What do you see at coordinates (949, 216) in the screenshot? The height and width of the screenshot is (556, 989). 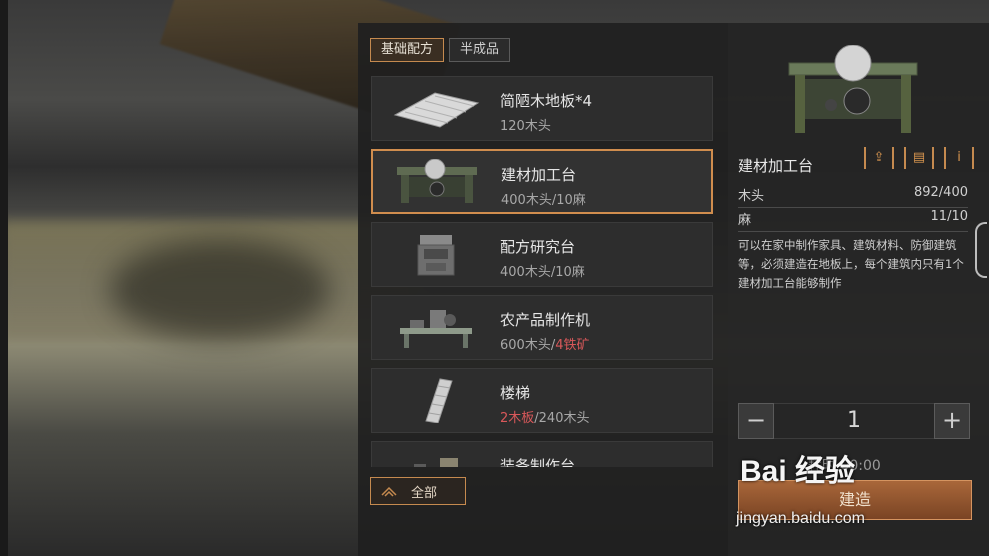 I see `requirement-amount: 11/10` at bounding box center [949, 216].